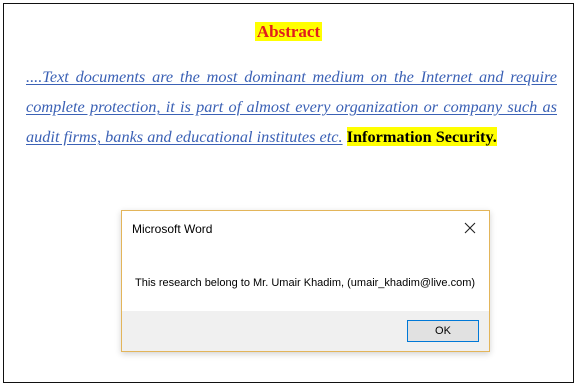  I want to click on ok-button: OK, so click(443, 331).